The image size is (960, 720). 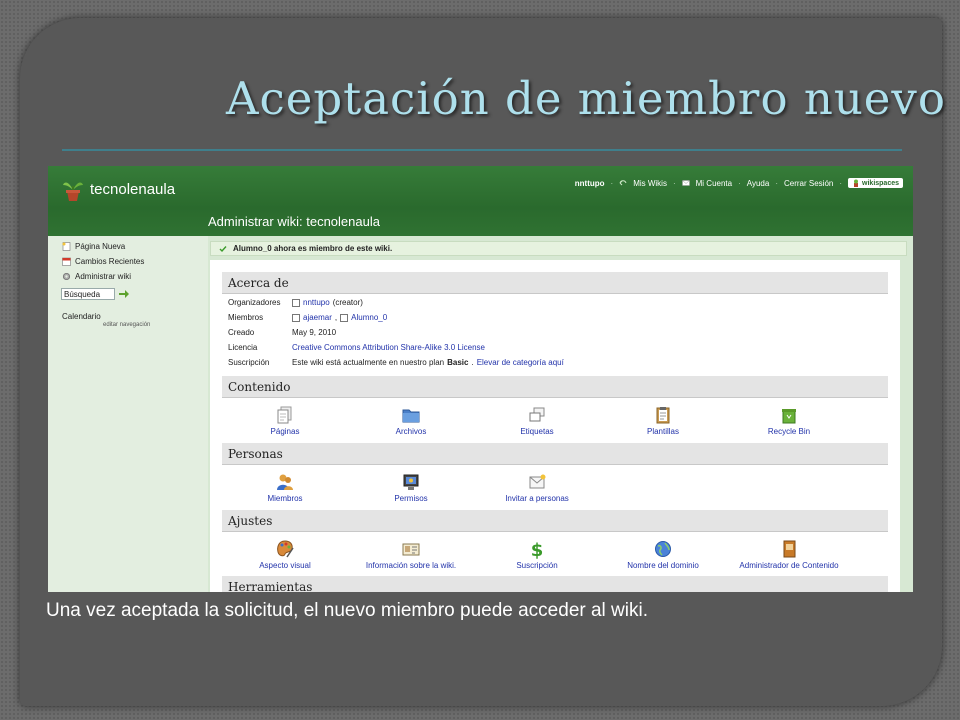 I want to click on member-link: ajaemar, so click(x=317, y=317).